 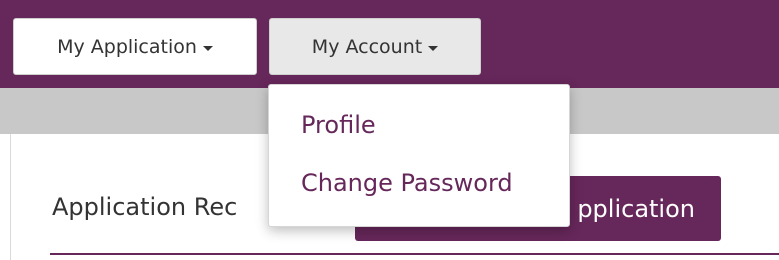 I want to click on new-application-button-label: pplication, so click(x=636, y=208).